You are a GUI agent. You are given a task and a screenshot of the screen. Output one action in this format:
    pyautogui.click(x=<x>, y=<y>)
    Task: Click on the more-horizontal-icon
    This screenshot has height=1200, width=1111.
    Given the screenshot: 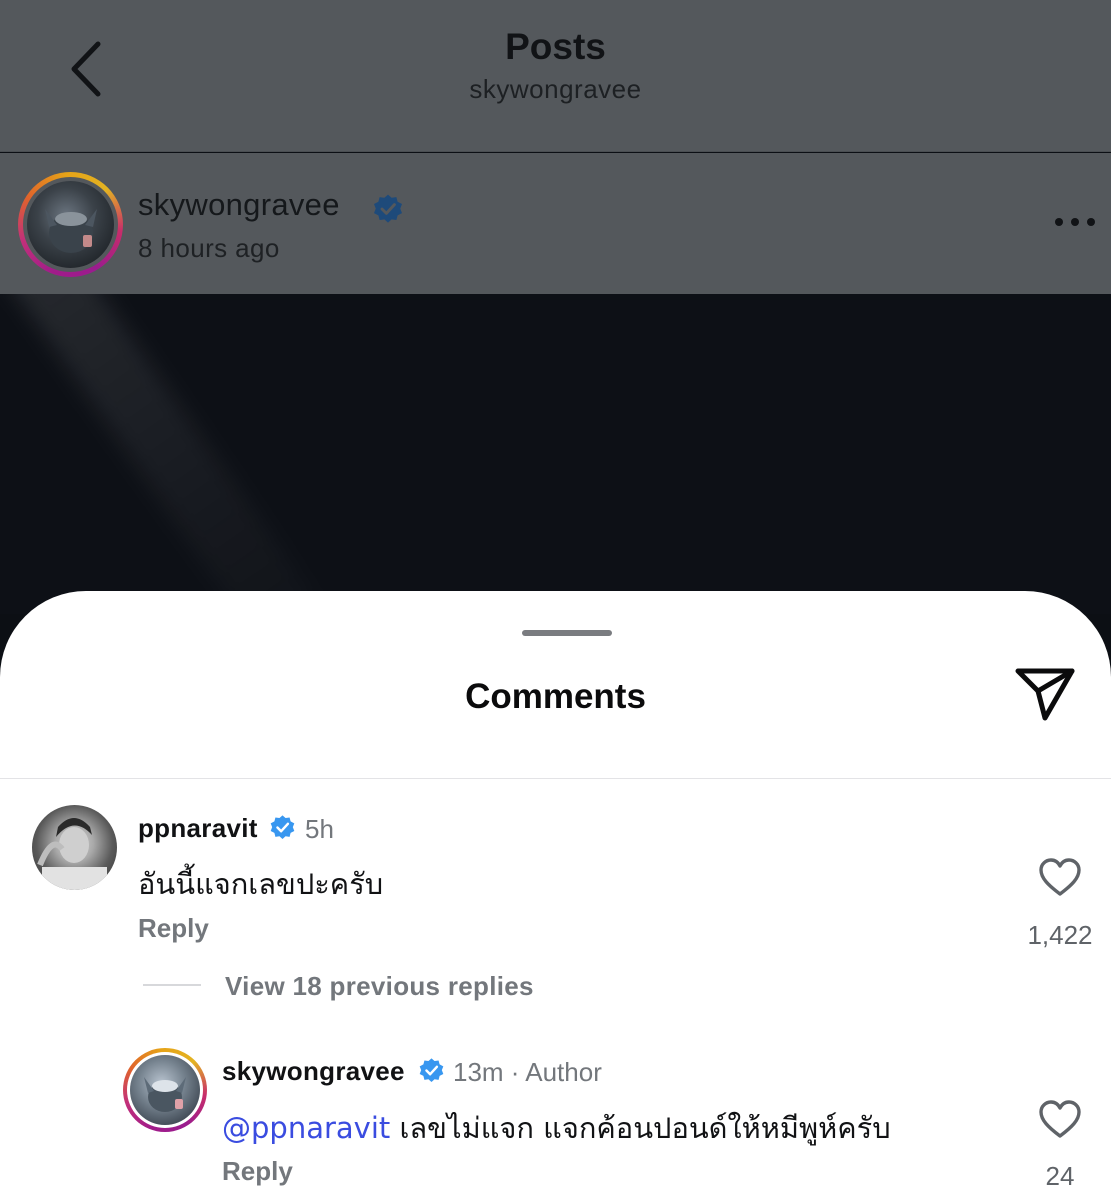 What is the action you would take?
    pyautogui.click(x=1075, y=222)
    